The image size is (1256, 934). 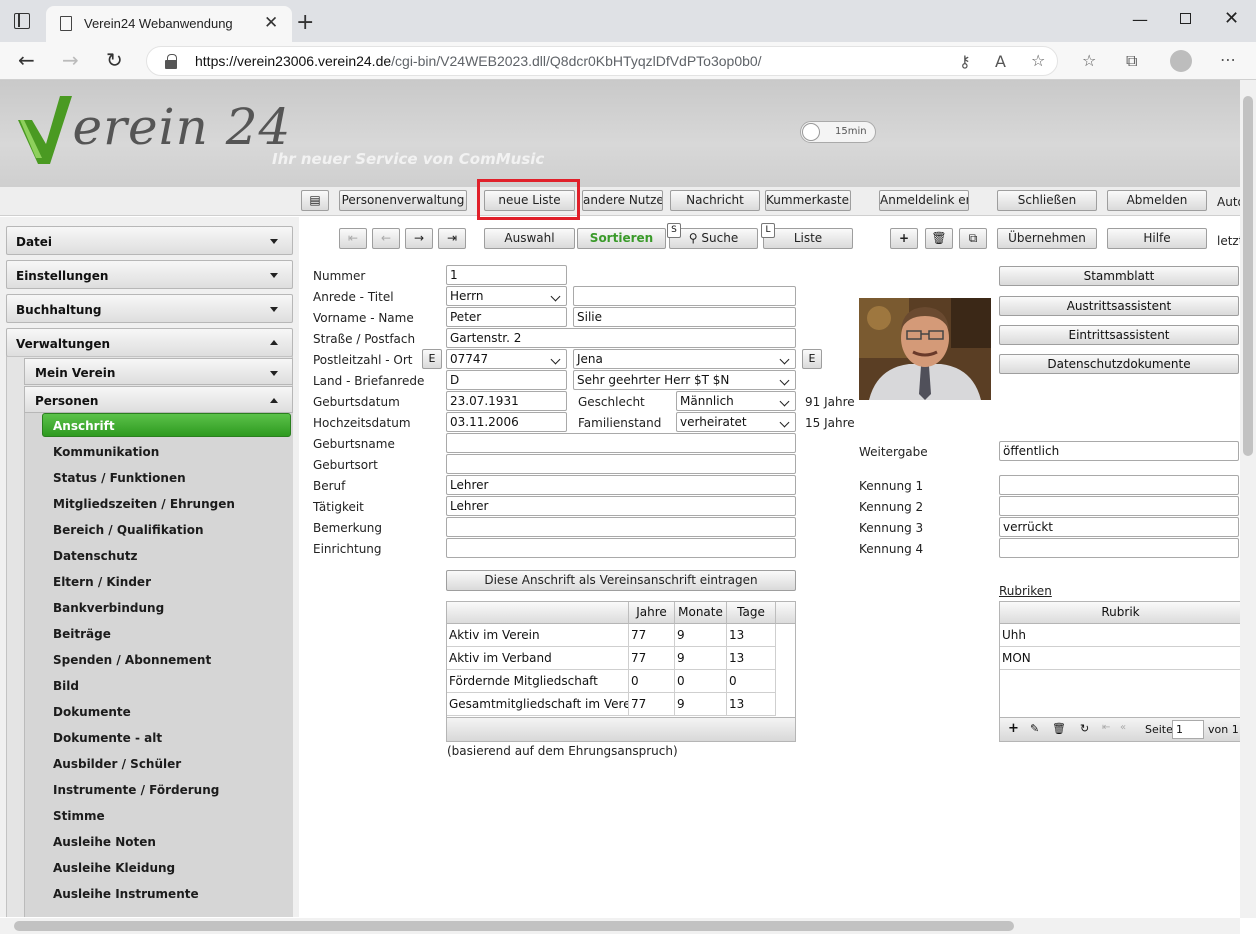 I want to click on liste-button: Liste, so click(x=808, y=238).